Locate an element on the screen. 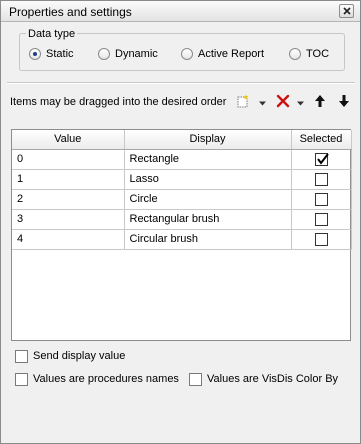  send-display-value-option: Send display value is located at coordinates (70, 356).